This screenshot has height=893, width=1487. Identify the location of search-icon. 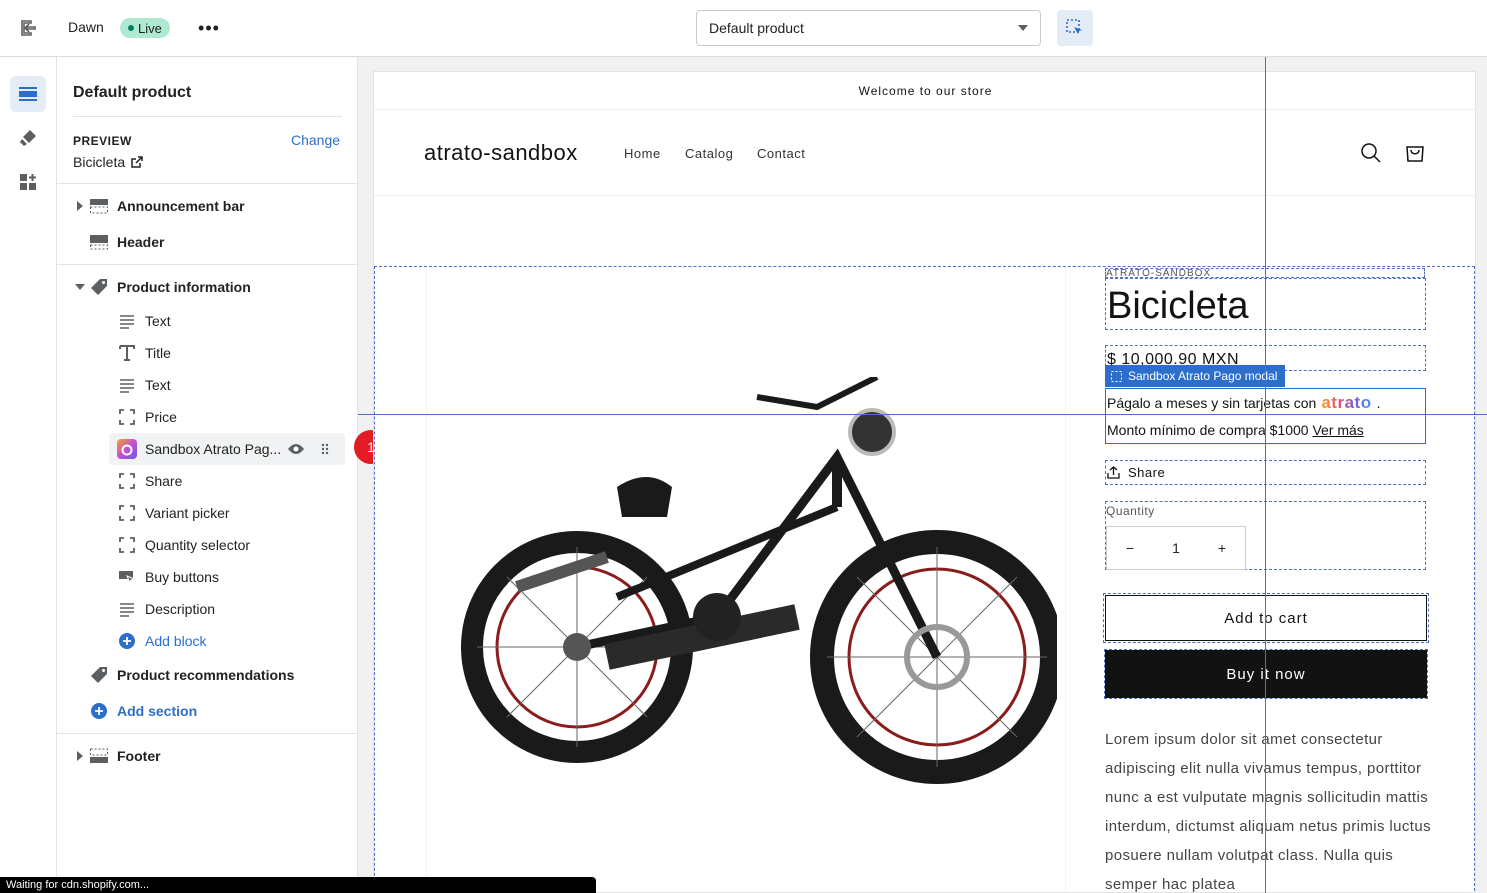
(1371, 153).